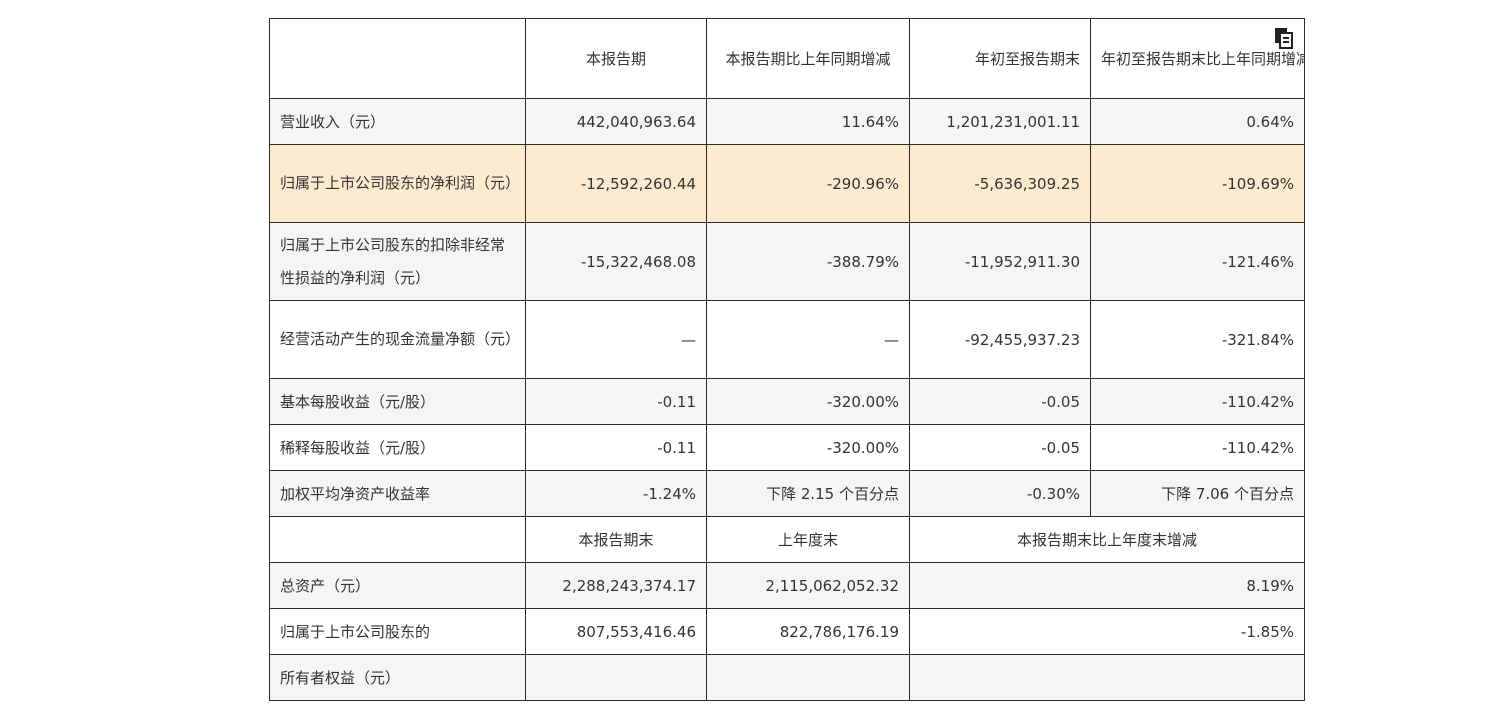  What do you see at coordinates (616, 261) in the screenshot?
I see `cell-current-period: -15,322,468.08` at bounding box center [616, 261].